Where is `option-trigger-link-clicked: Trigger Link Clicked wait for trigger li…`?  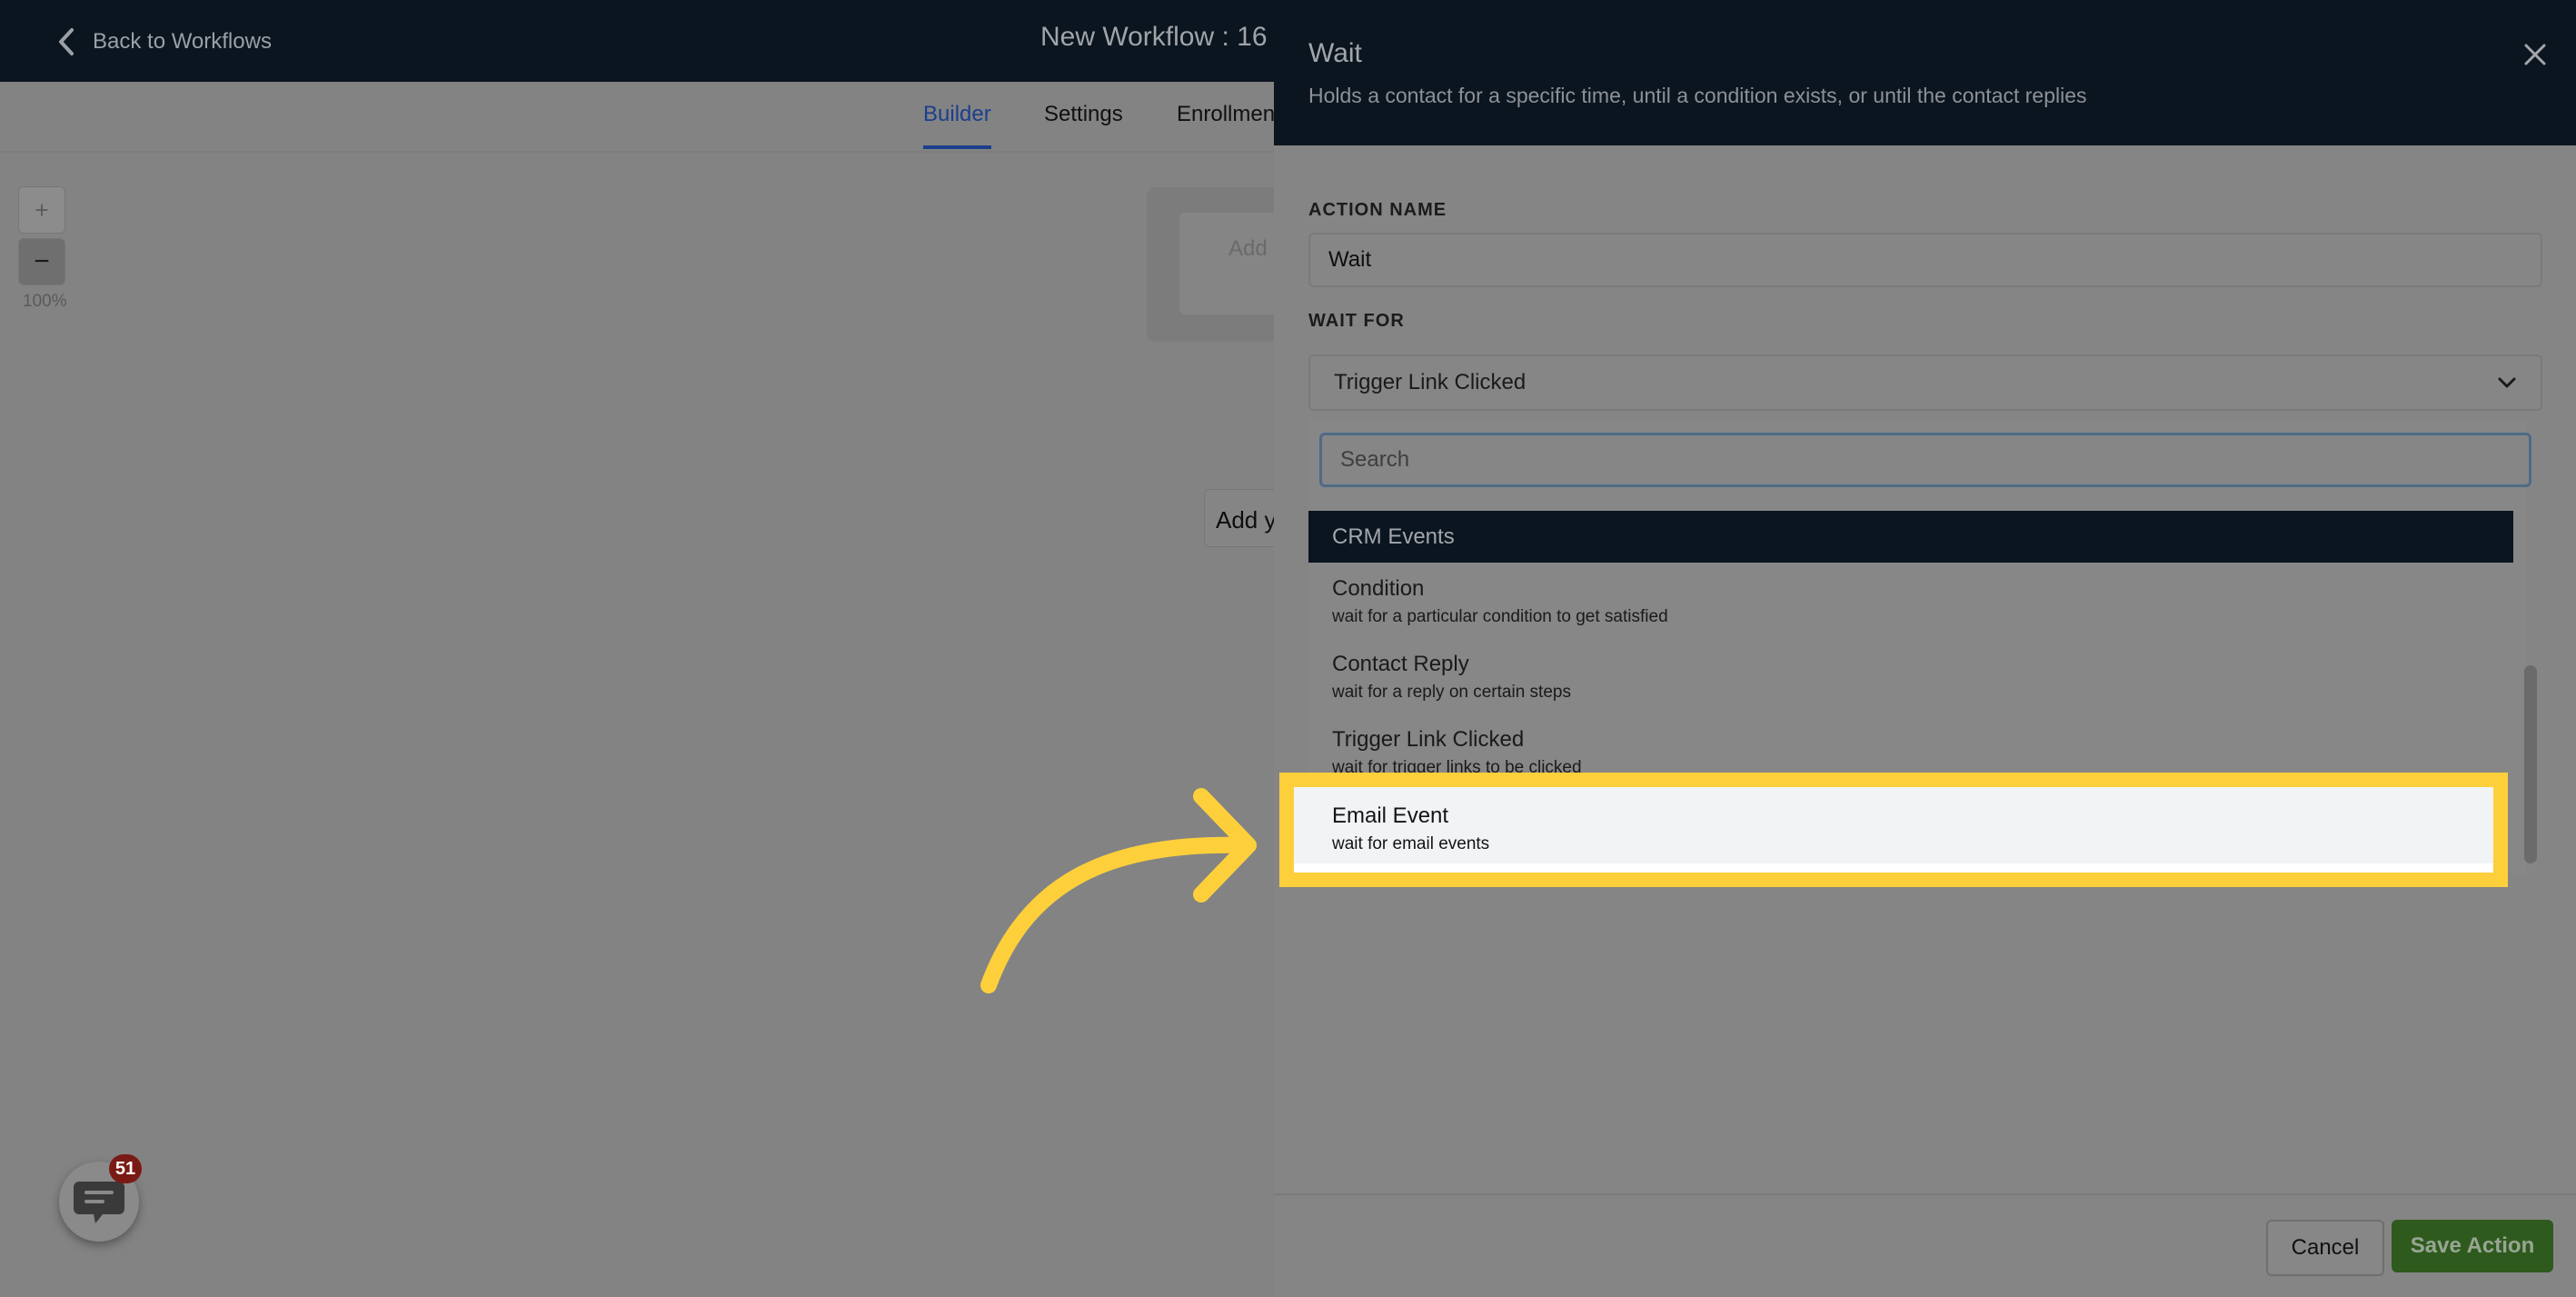 option-trigger-link-clicked: Trigger Link Clicked wait for trigger li… is located at coordinates (1457, 752).